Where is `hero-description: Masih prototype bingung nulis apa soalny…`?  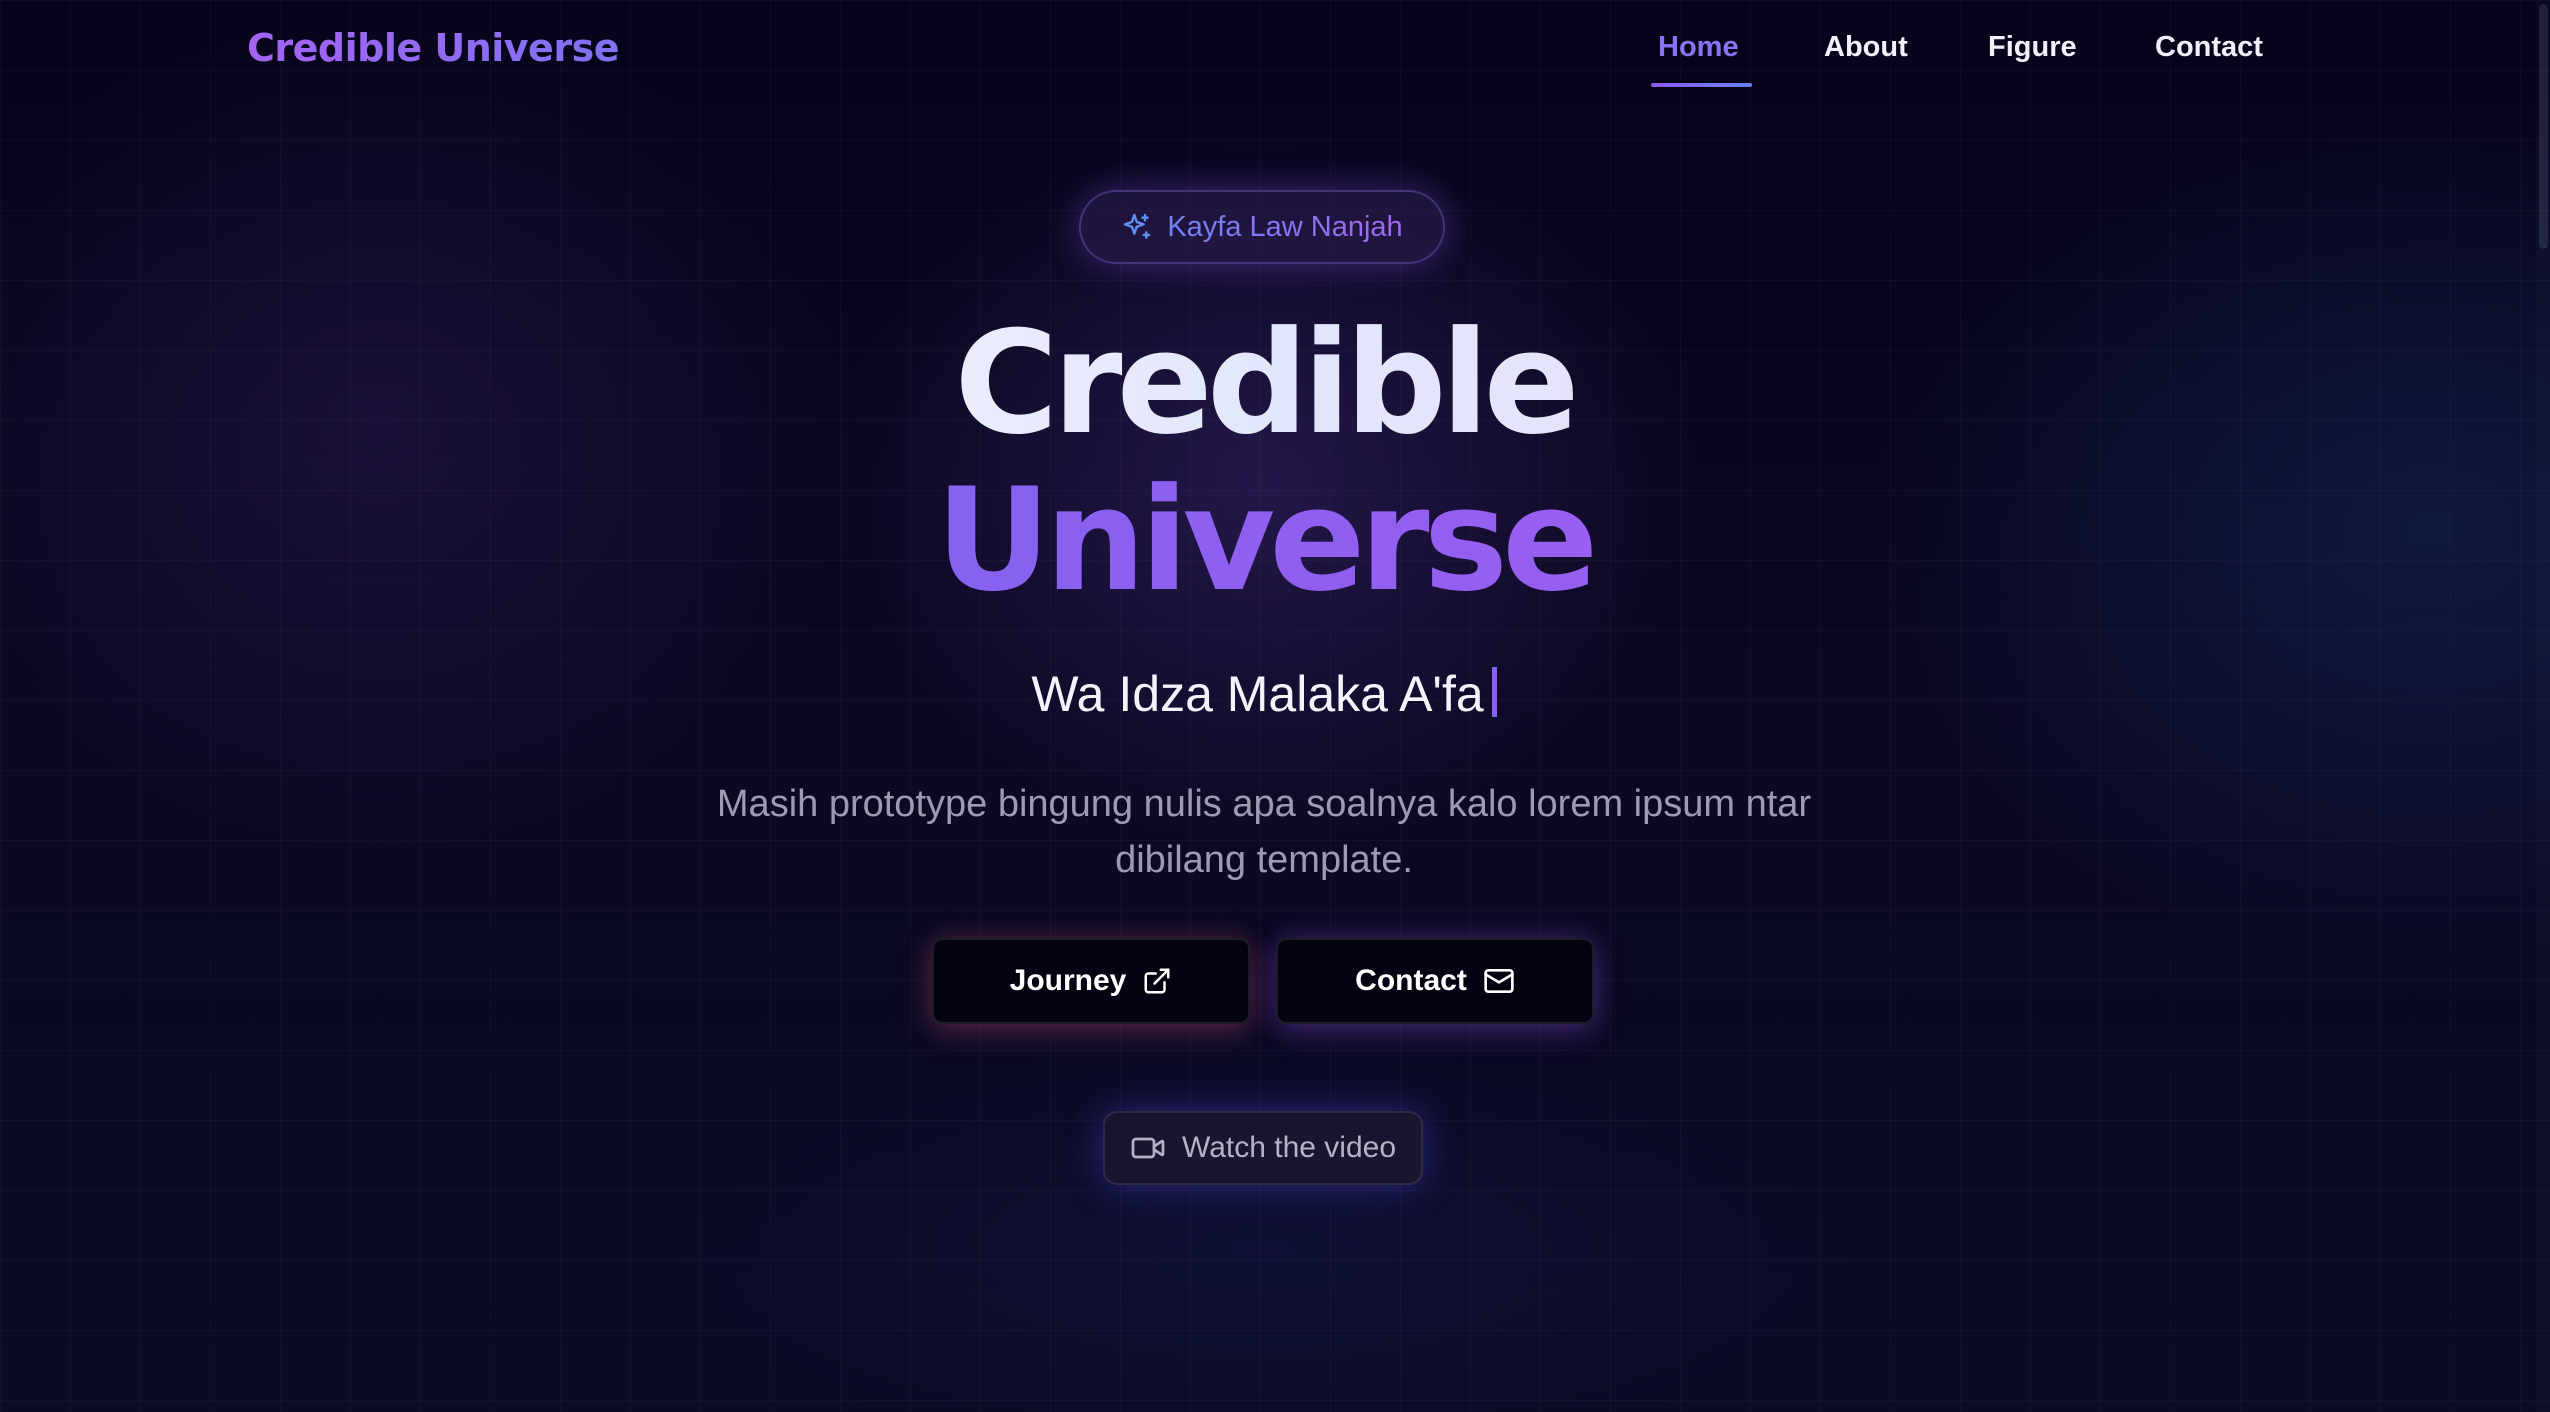 hero-description: Masih prototype bingung nulis apa soalny… is located at coordinates (1264, 832).